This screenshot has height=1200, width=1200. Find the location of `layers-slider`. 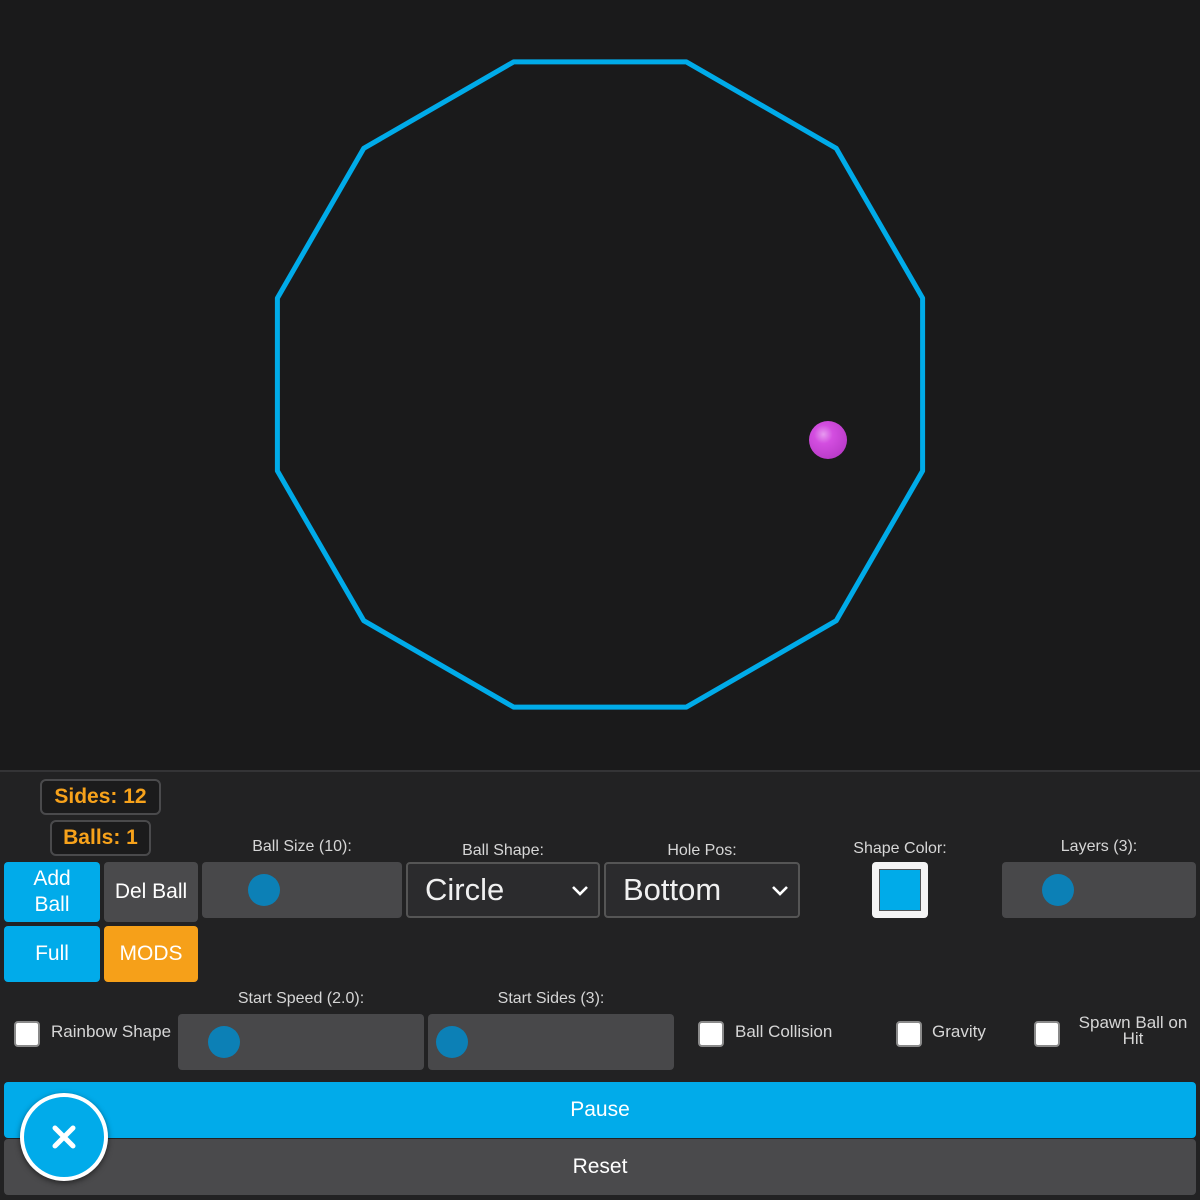

layers-slider is located at coordinates (1099, 890).